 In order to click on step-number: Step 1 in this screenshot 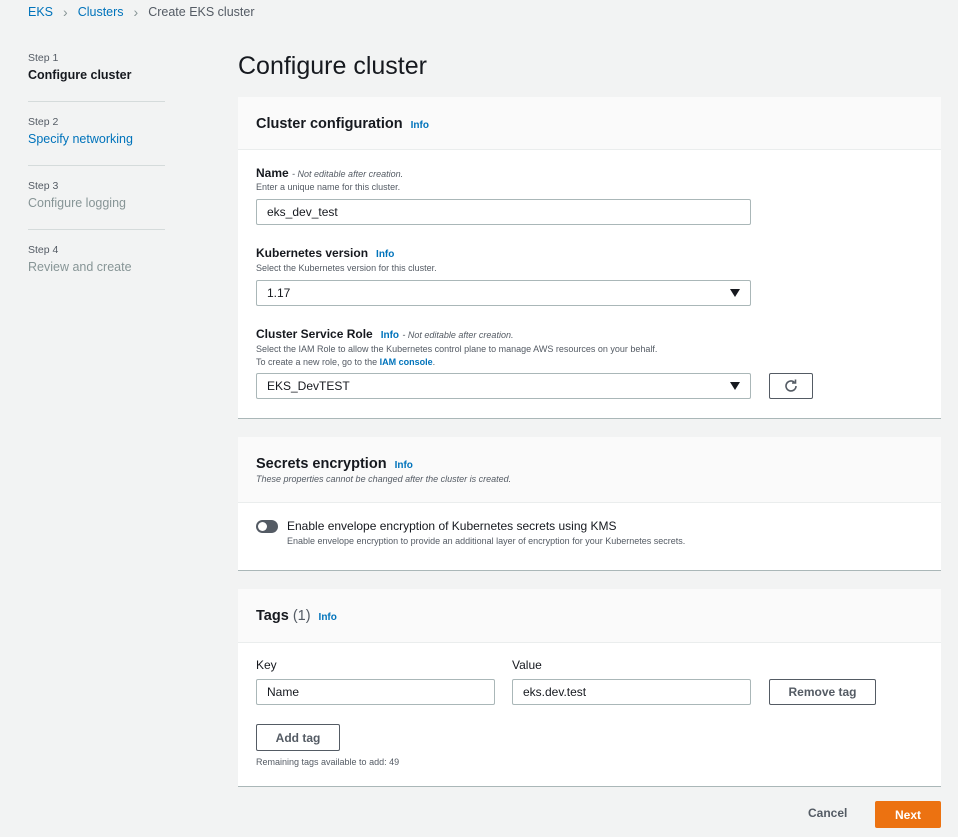, I will do `click(43, 58)`.